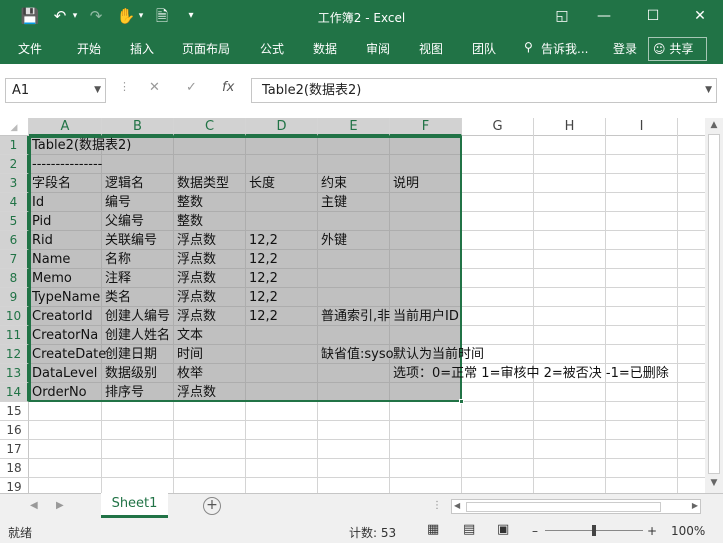  Describe the element at coordinates (134, 505) in the screenshot. I see `sheet-tab-sheet1: Sheet1` at that location.